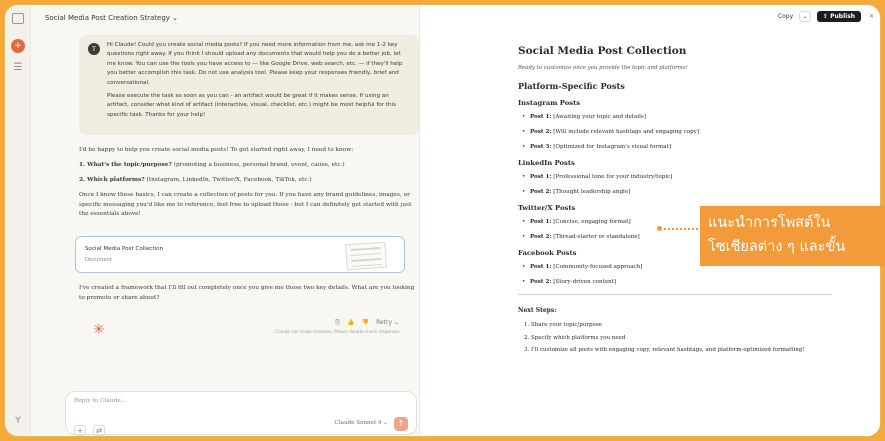 The height and width of the screenshot is (441, 885). I want to click on user-avatar-icon: T, so click(94, 49).